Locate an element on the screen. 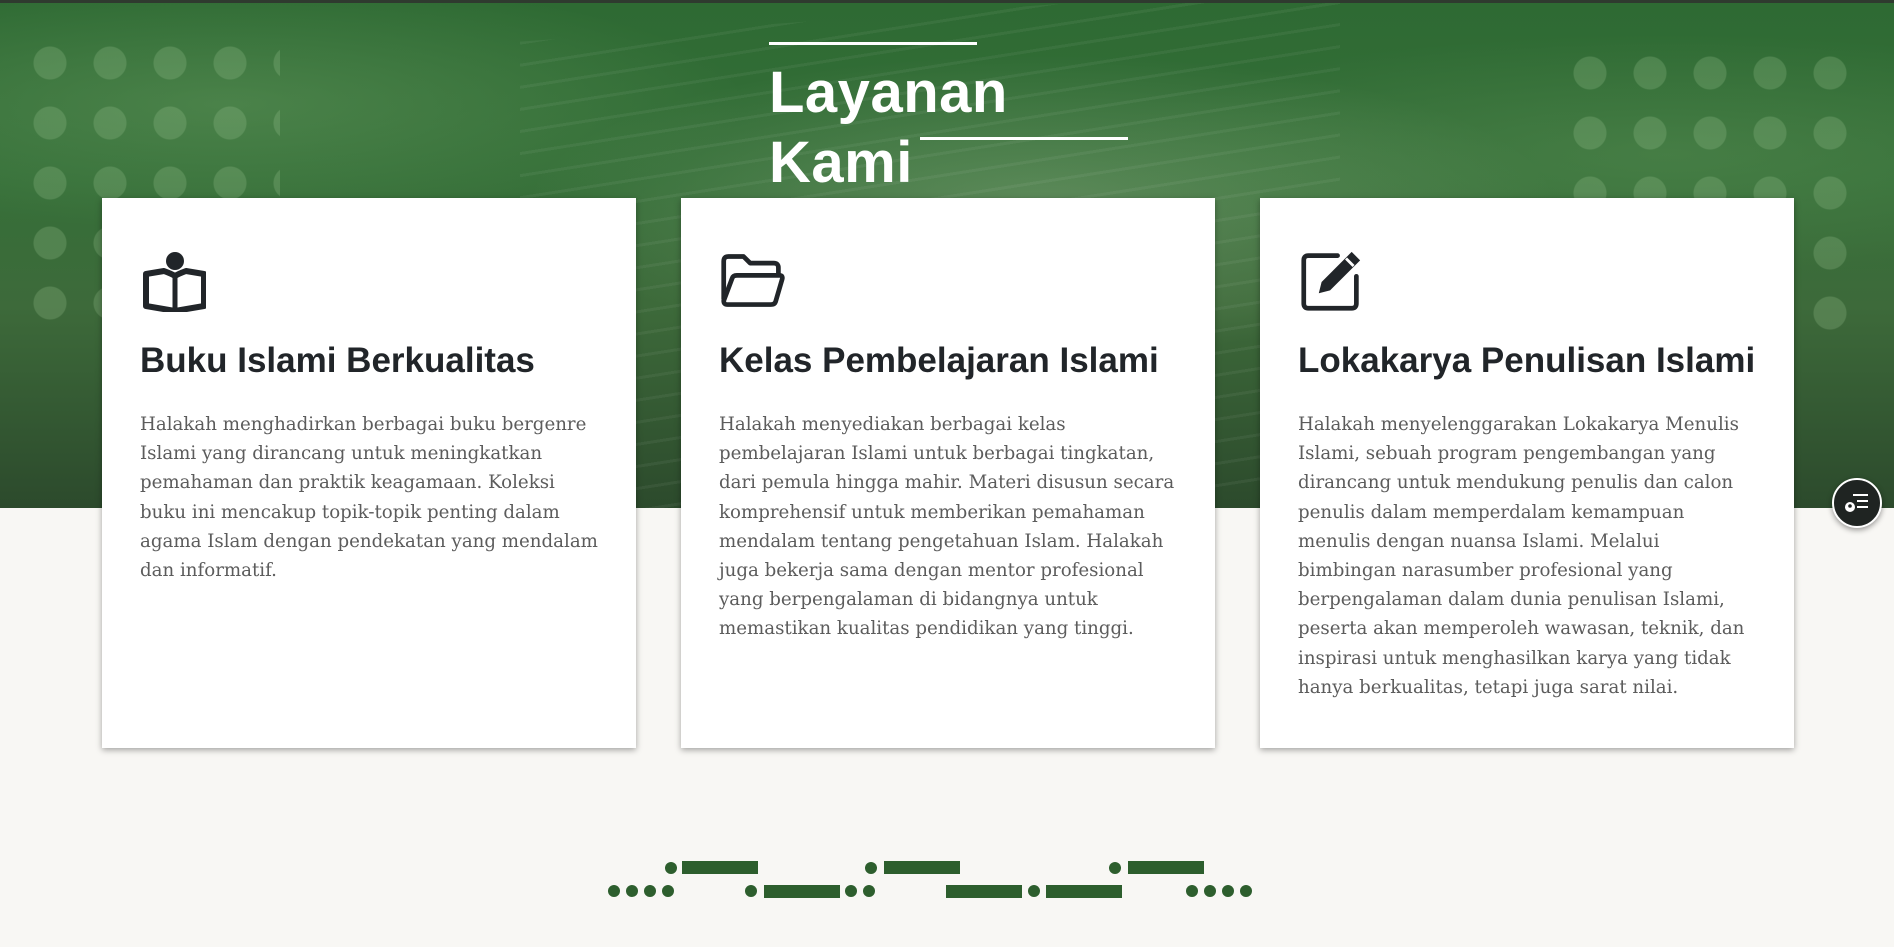 The height and width of the screenshot is (947, 1894). card-title: Buku Islami Berkualitas is located at coordinates (337, 360).